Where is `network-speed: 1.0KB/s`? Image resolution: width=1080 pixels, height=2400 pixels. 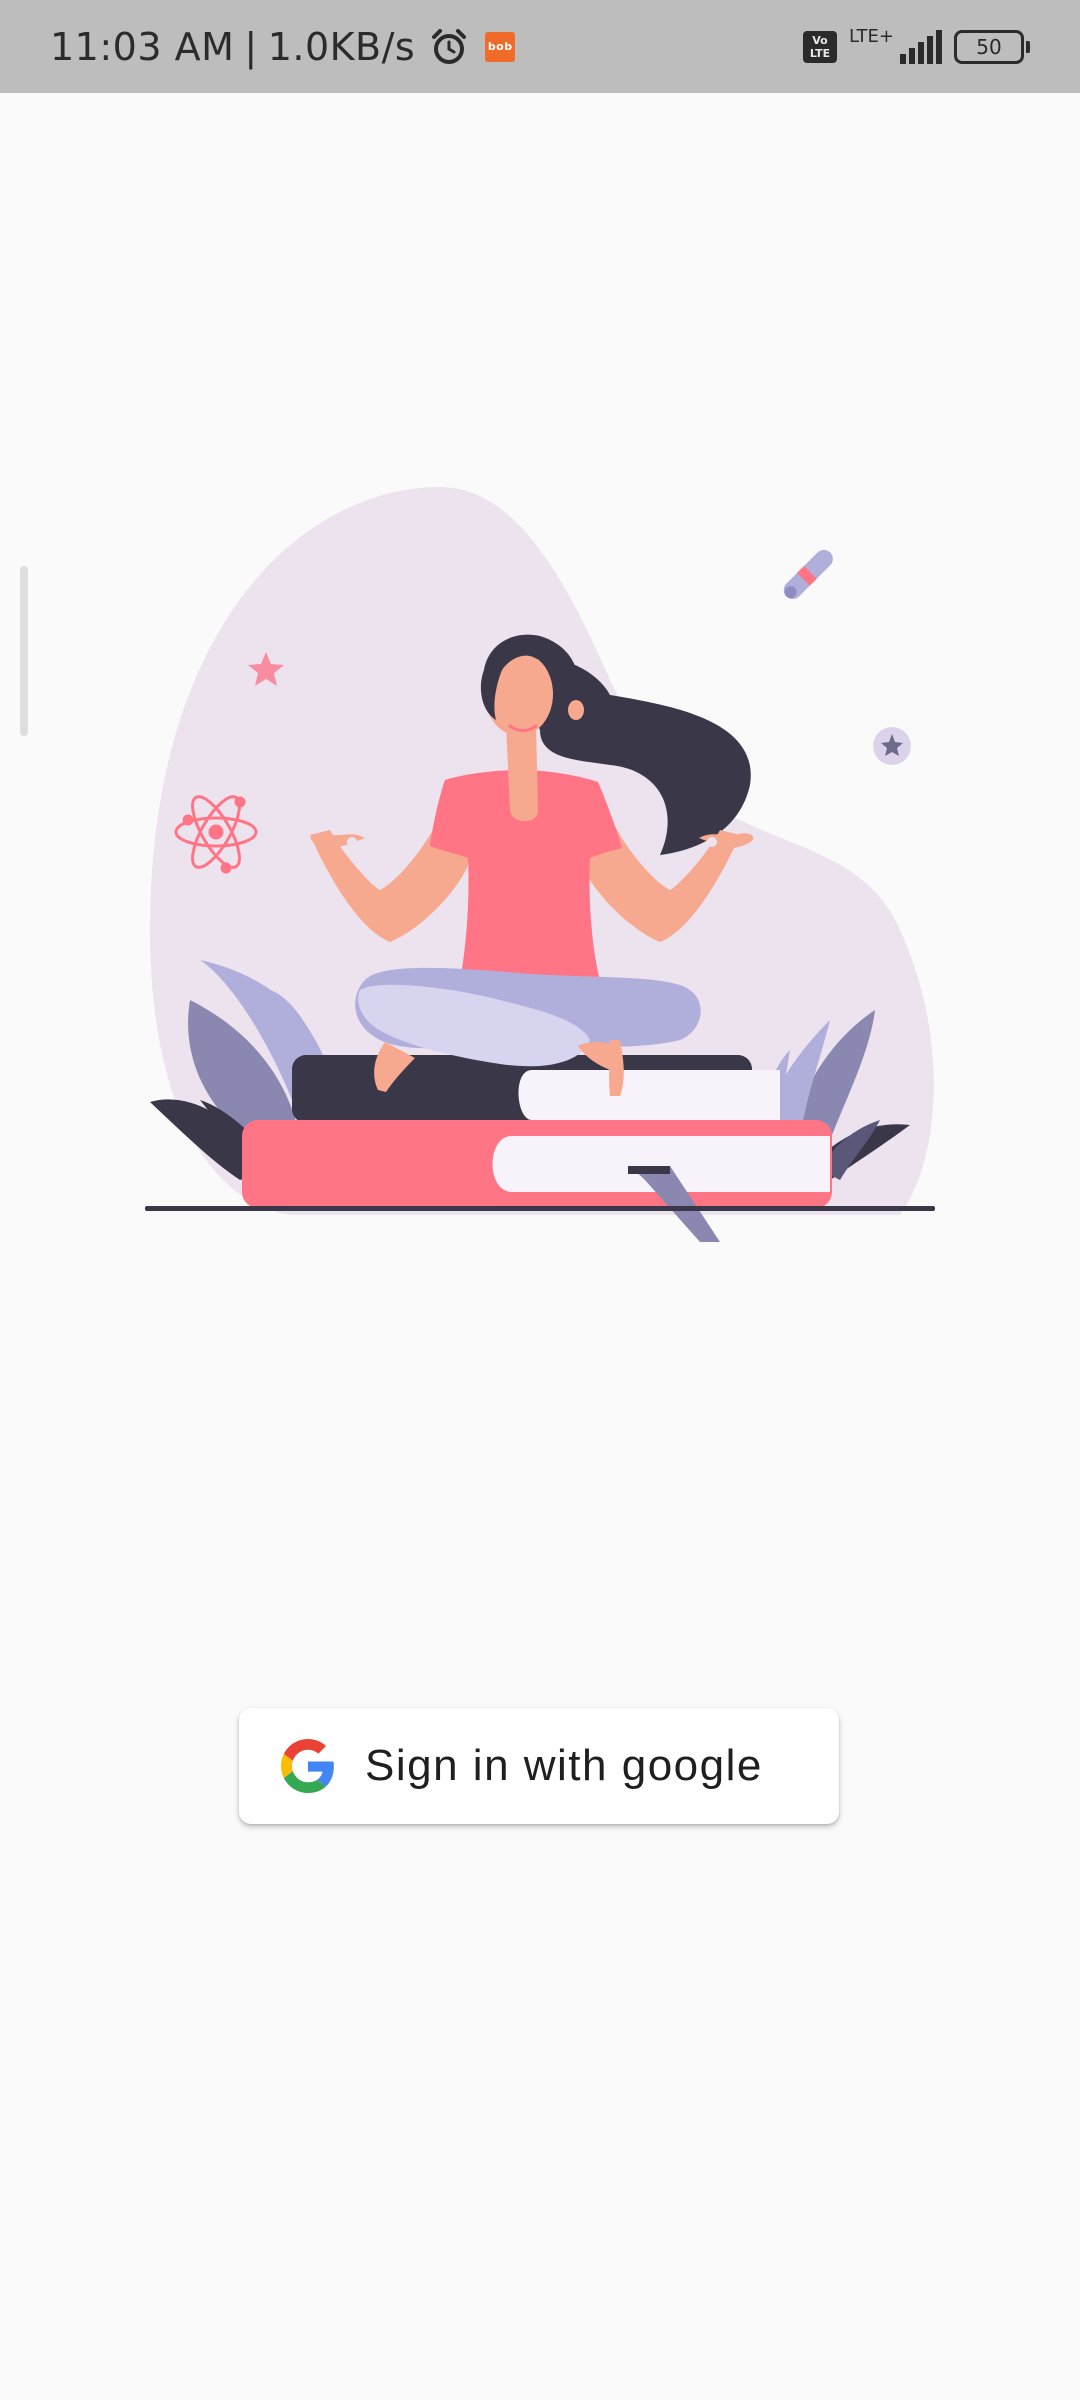 network-speed: 1.0KB/s is located at coordinates (341, 46).